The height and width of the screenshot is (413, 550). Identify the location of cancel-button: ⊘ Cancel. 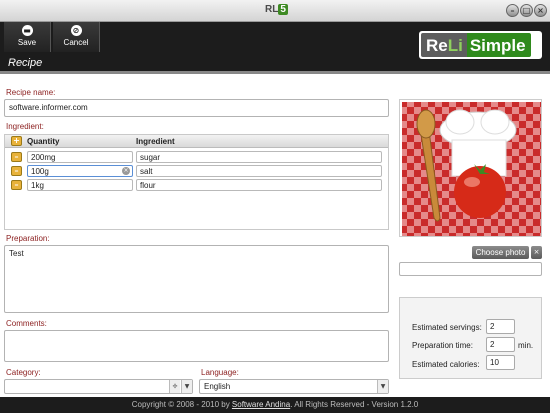
(76, 37).